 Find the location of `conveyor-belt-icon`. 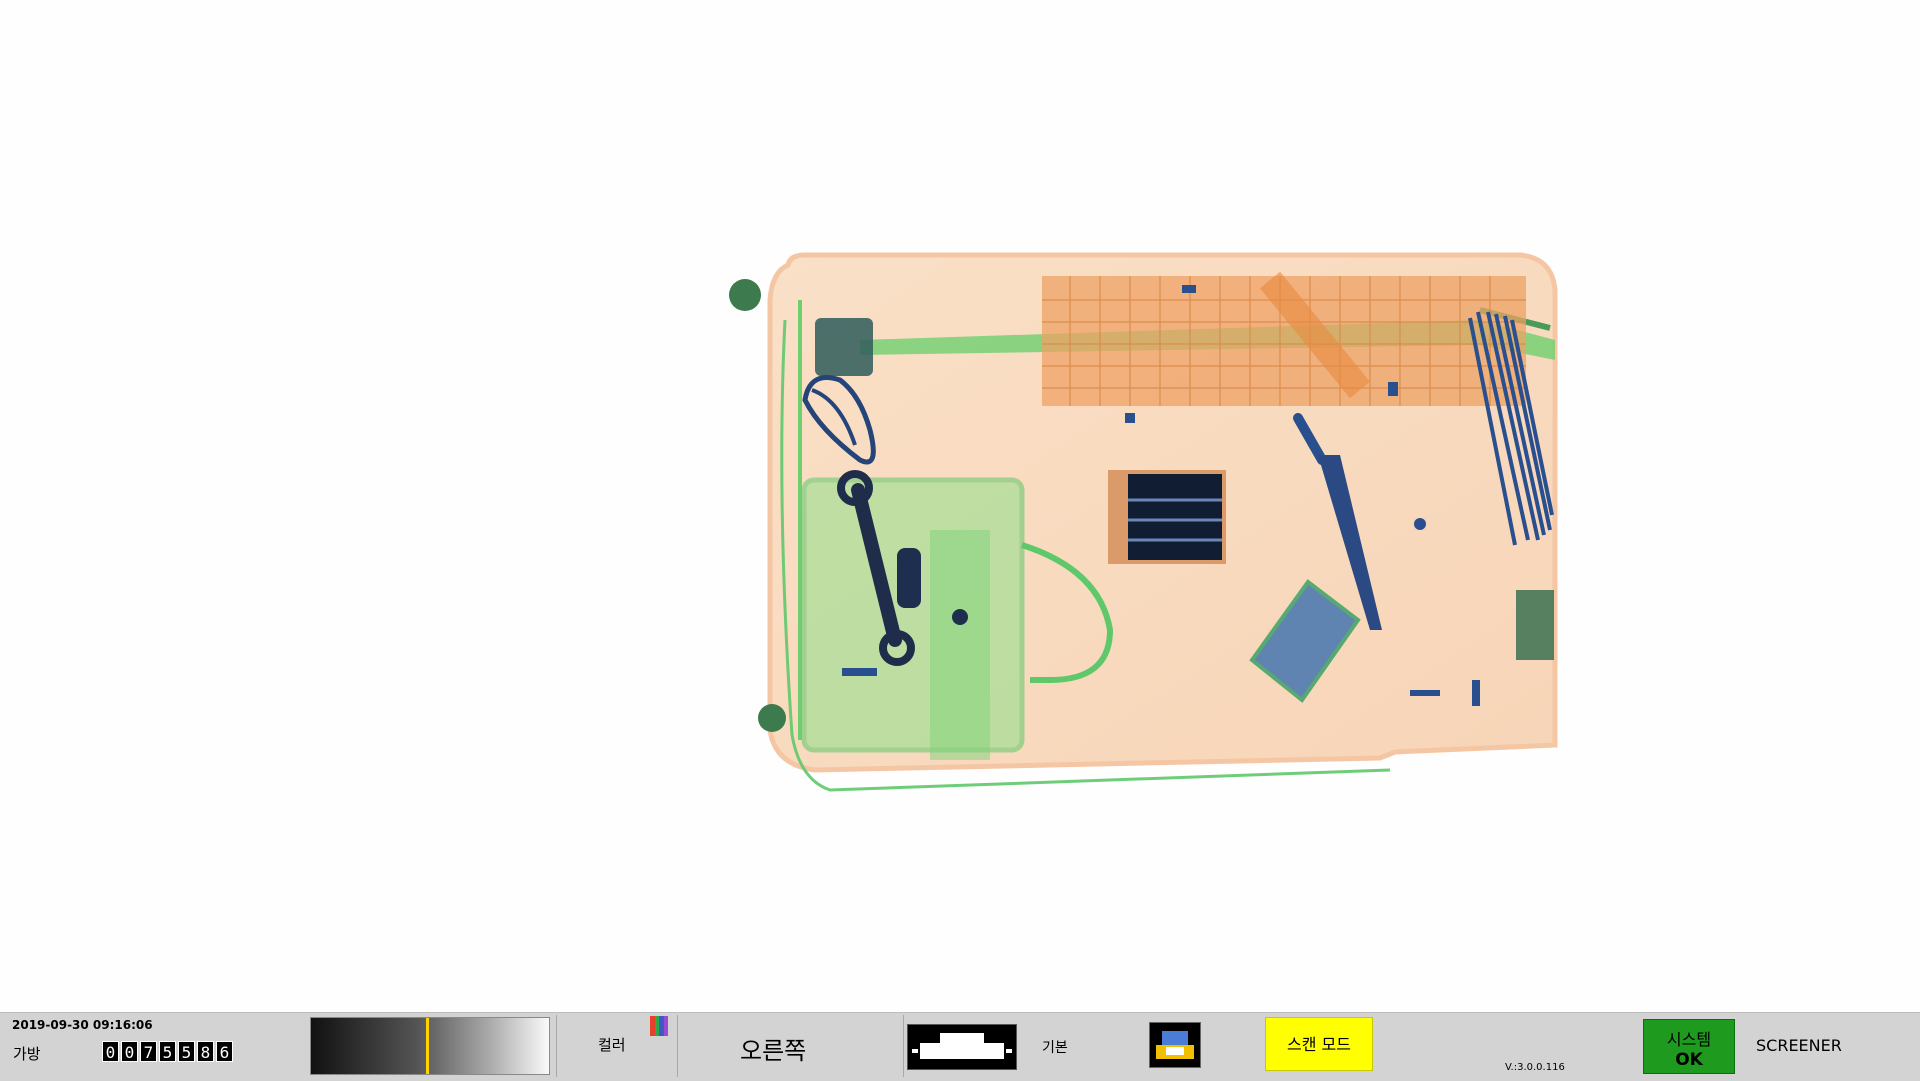

conveyor-belt-icon is located at coordinates (962, 1046).